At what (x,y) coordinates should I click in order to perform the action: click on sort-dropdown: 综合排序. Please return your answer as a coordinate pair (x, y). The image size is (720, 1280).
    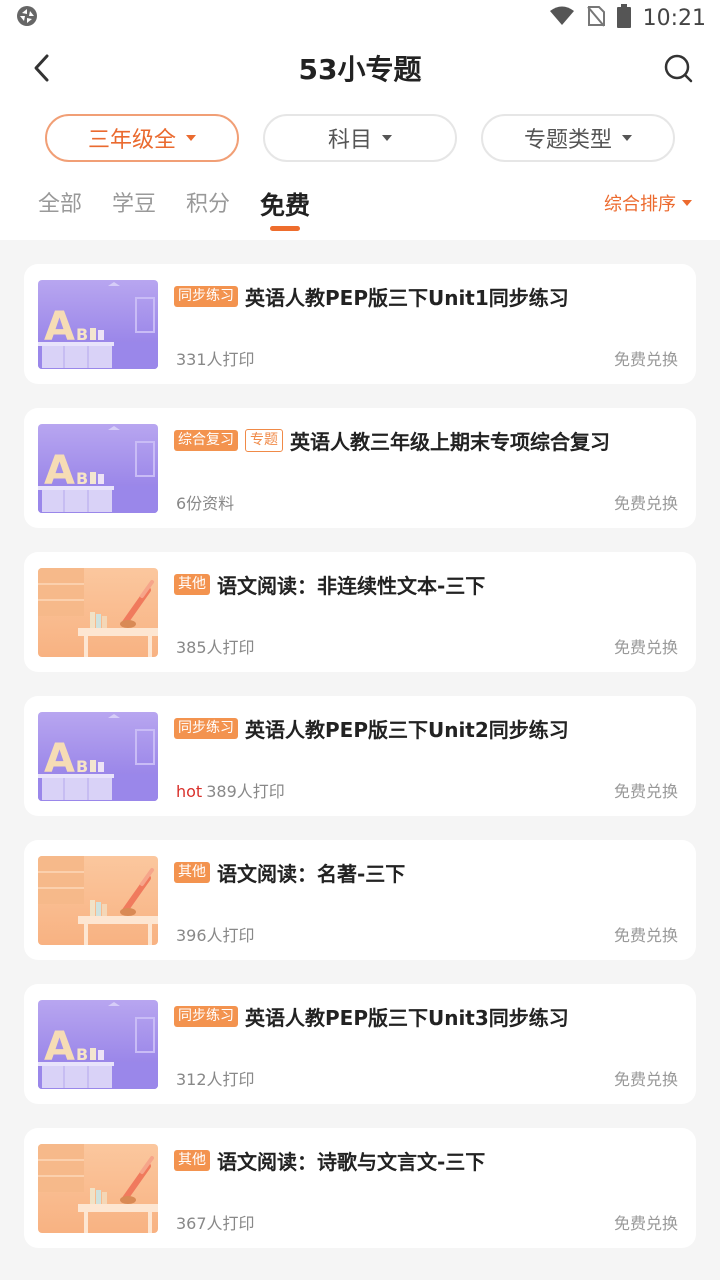
    Looking at the image, I should click on (648, 203).